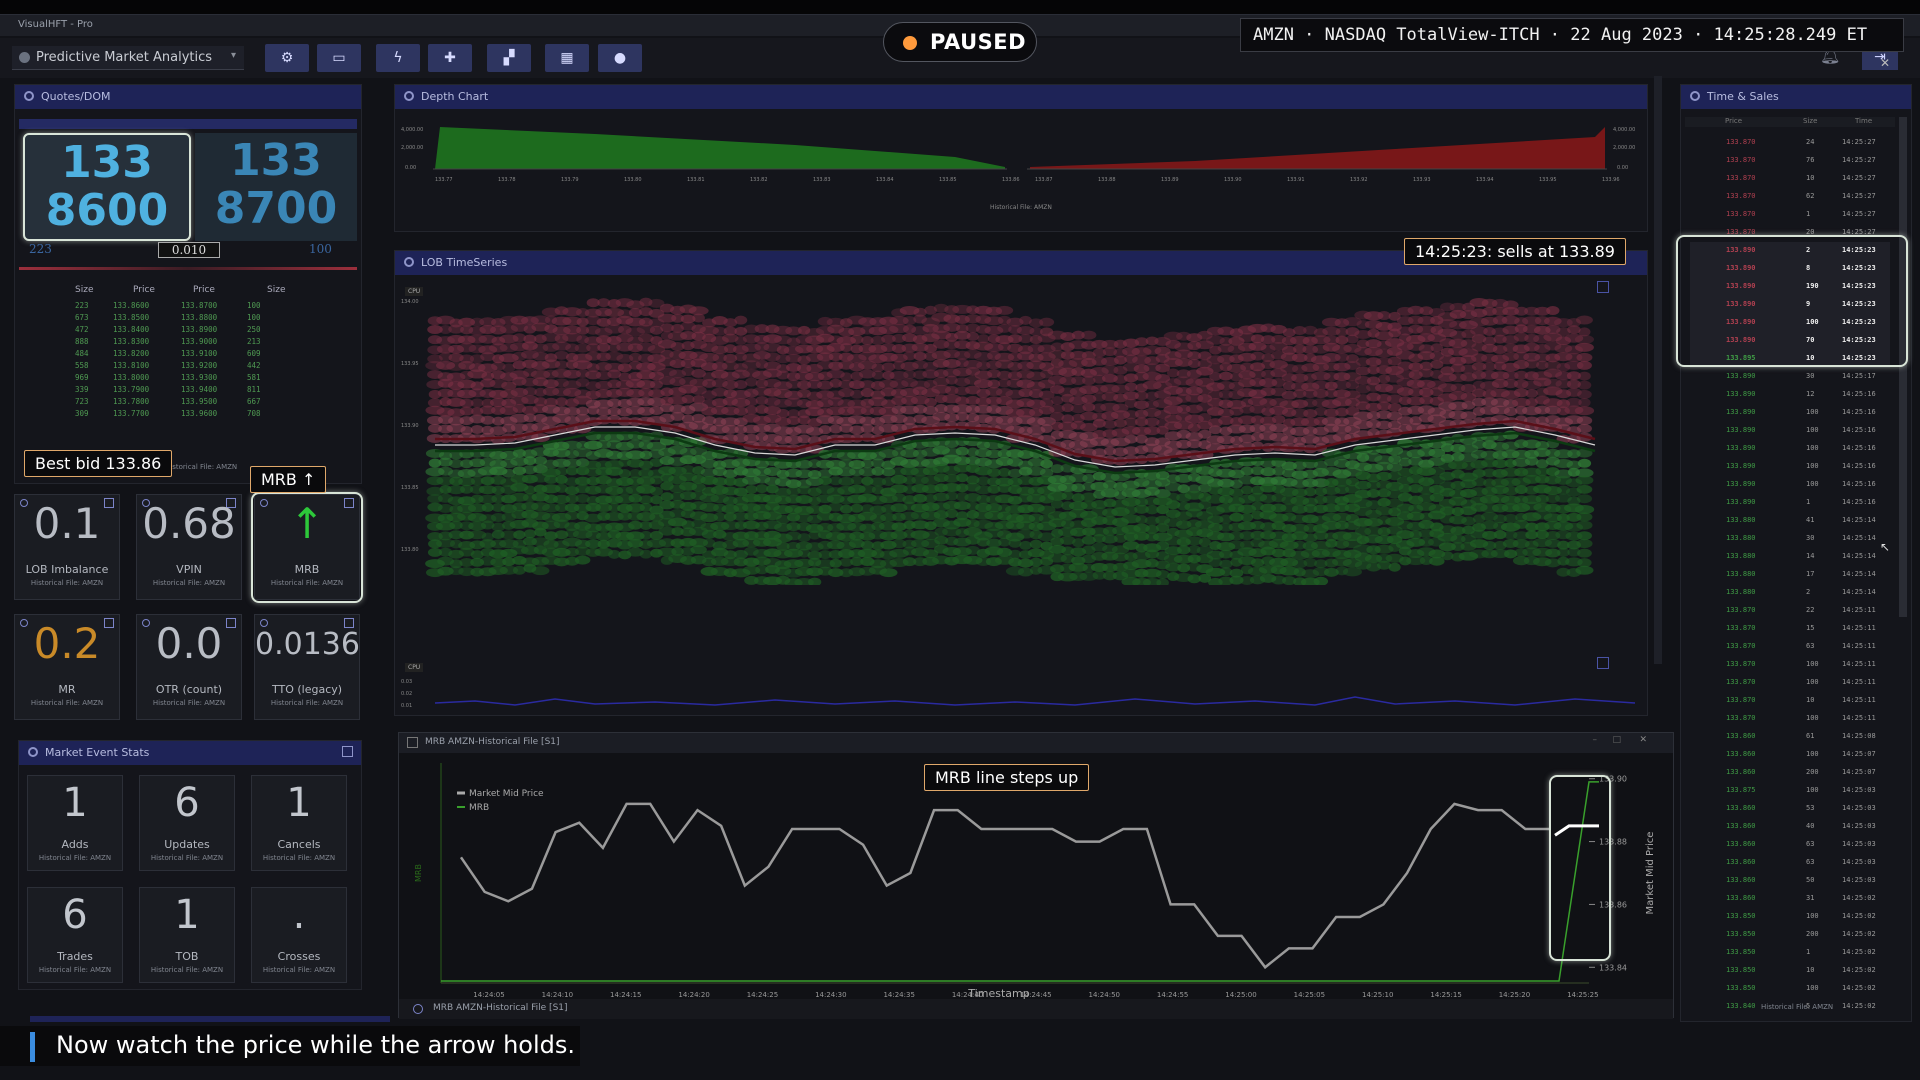  I want to click on lower-y-tick: 0.01, so click(406, 706).